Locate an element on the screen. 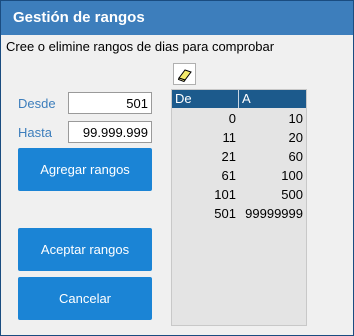 The width and height of the screenshot is (354, 336). table-header: De A is located at coordinates (239, 99).